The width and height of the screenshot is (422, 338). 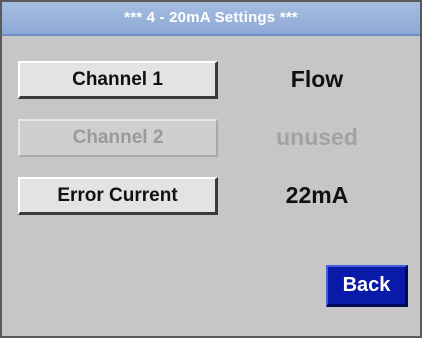 I want to click on channel-1-button: Channel 1, so click(x=118, y=80).